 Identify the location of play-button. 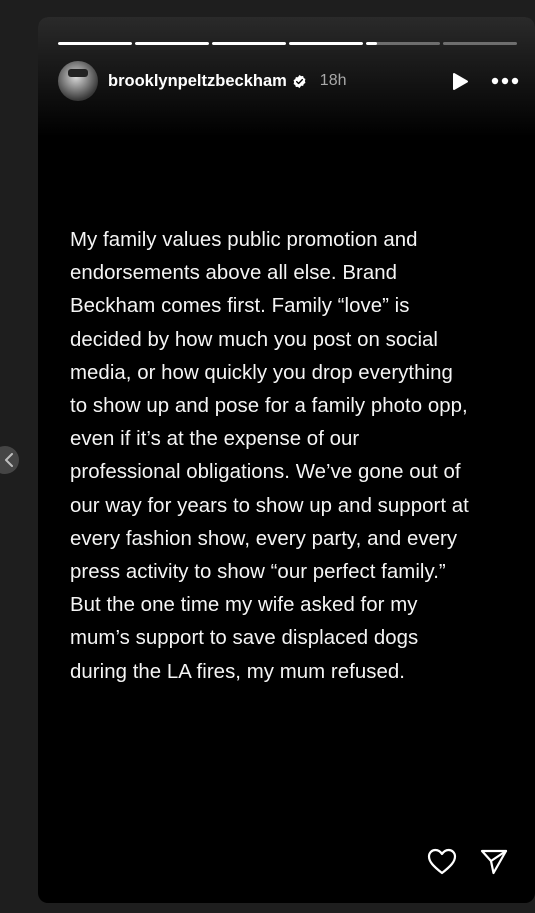
(460, 81).